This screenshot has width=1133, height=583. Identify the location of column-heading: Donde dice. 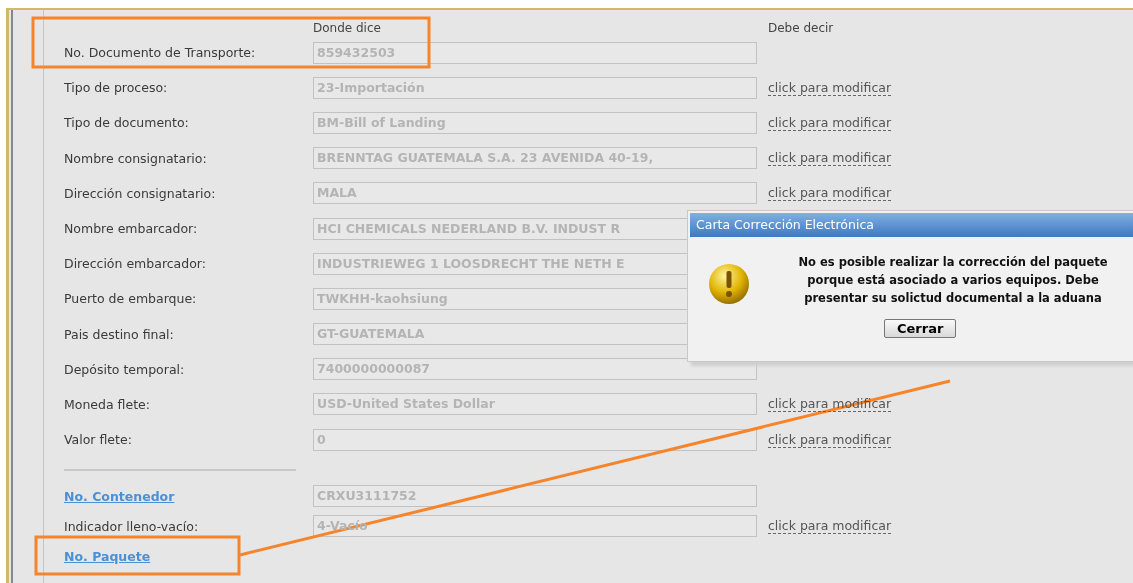
(347, 27).